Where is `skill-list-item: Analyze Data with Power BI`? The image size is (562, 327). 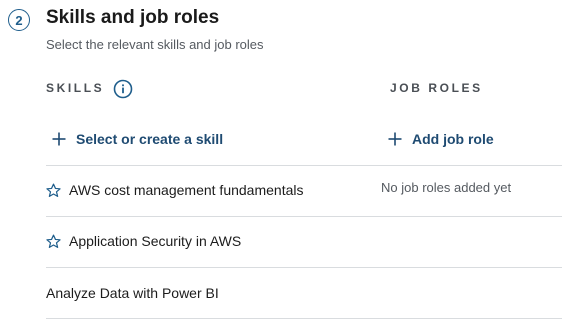
skill-list-item: Analyze Data with Power BI is located at coordinates (132, 293).